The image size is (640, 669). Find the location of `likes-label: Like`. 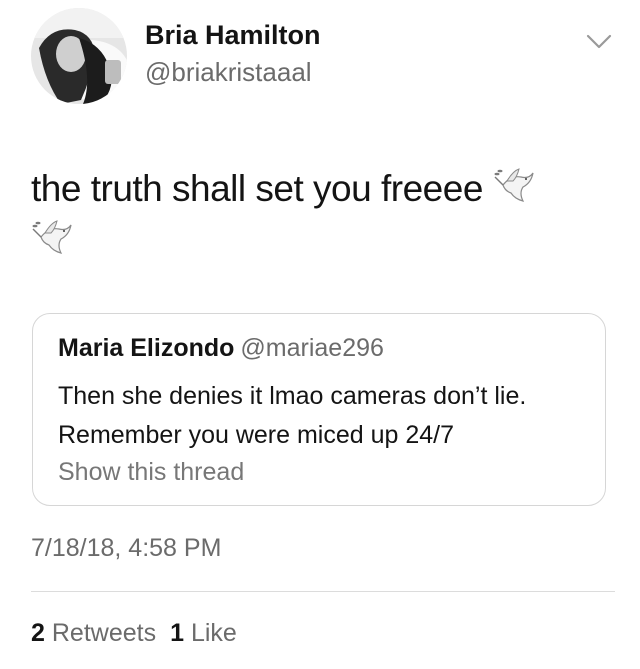

likes-label: Like is located at coordinates (213, 633).